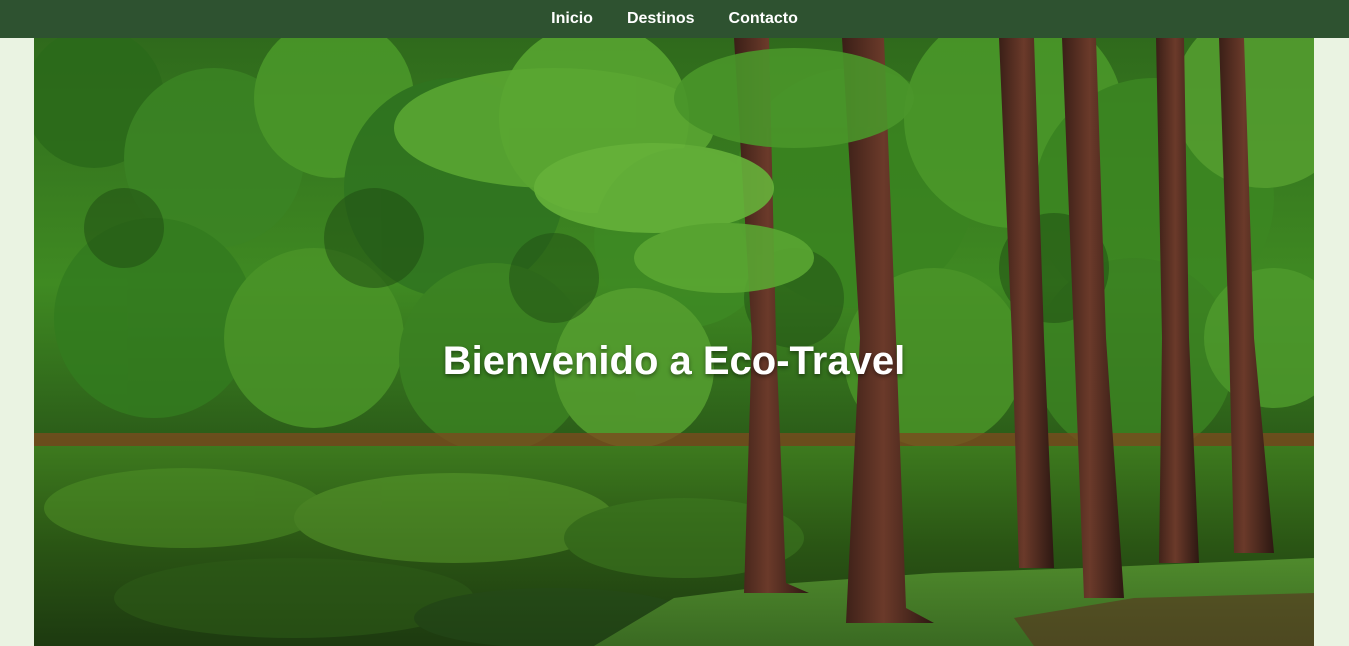 The width and height of the screenshot is (1349, 646). Describe the element at coordinates (572, 19) in the screenshot. I see `nav-link-inicio: Inicio` at that location.